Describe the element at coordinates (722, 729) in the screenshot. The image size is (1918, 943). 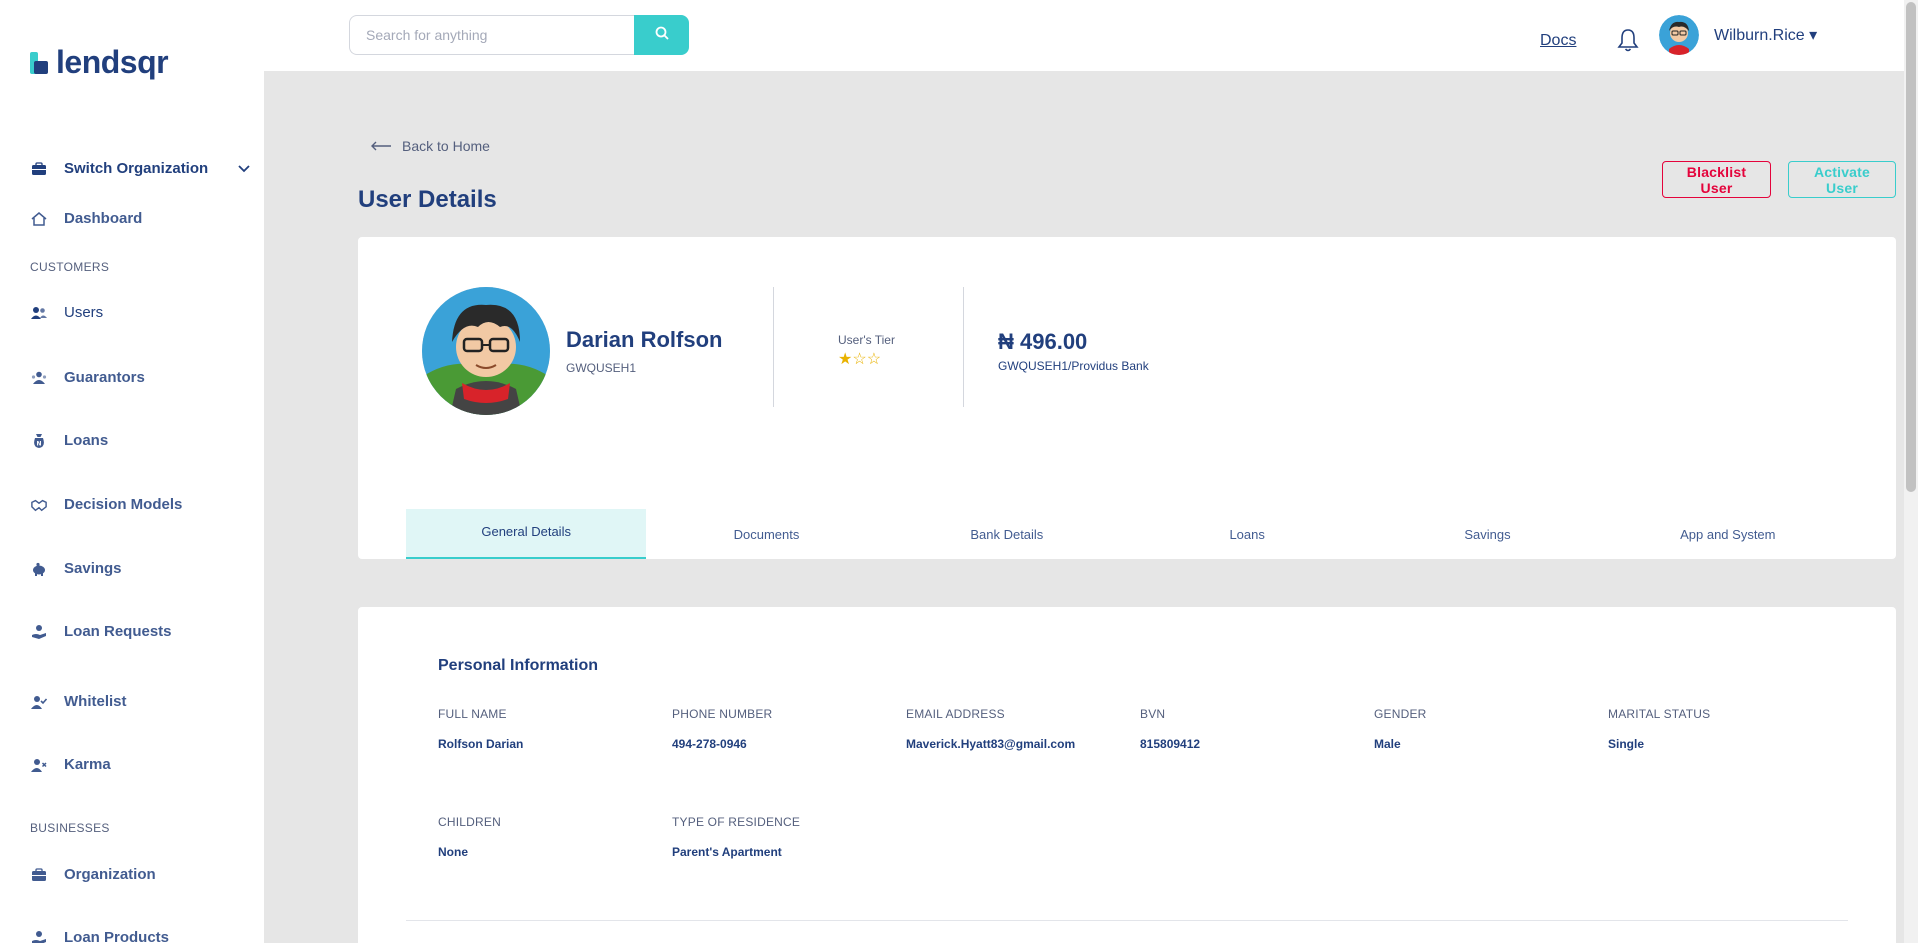
I see `field-phone-number: PHONE NUMBER 494-278-0946` at that location.